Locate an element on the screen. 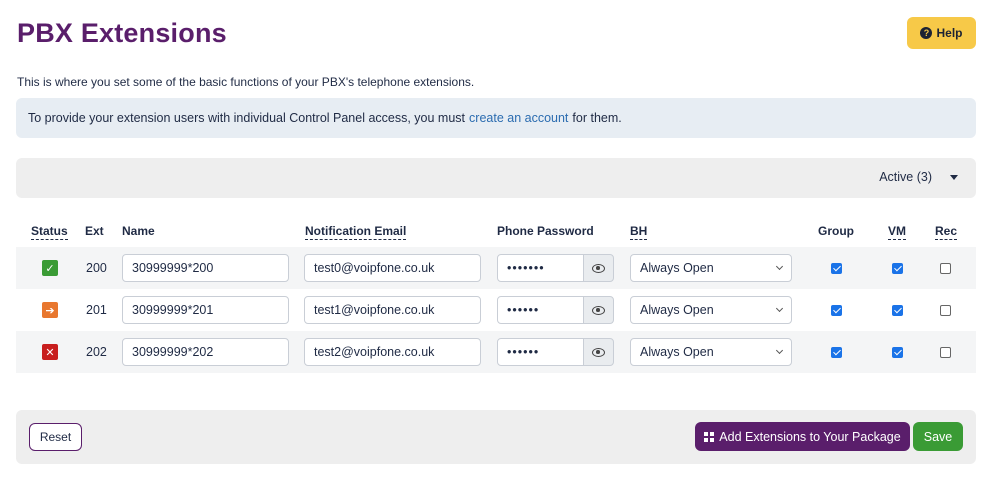  column-header-group: Group is located at coordinates (836, 231).